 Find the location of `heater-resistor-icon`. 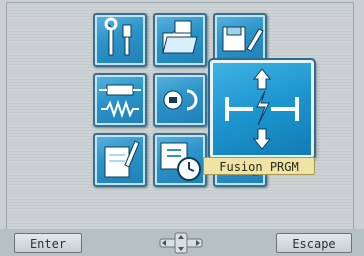

heater-resistor-icon is located at coordinates (120, 101).